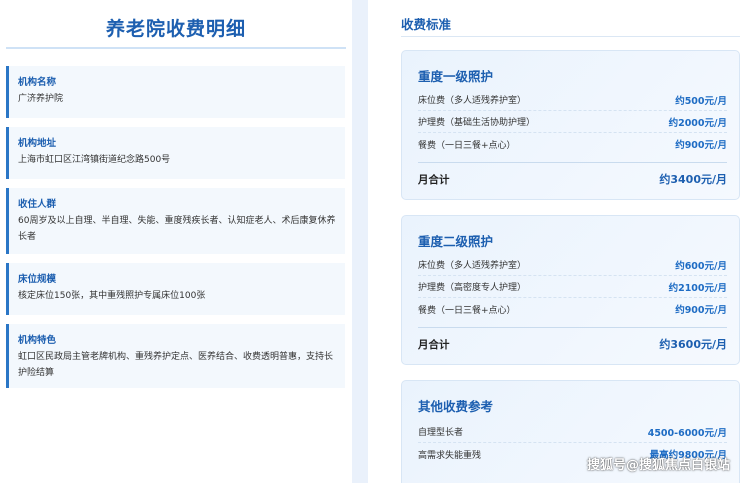  Describe the element at coordinates (441, 433) in the screenshot. I see `fee-item-name: 自理型长者` at that location.